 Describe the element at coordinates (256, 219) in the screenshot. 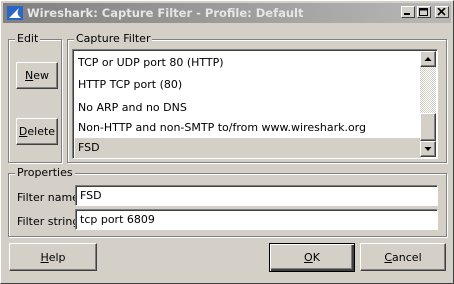

I see `filter-string-field: tcp port 6809` at that location.